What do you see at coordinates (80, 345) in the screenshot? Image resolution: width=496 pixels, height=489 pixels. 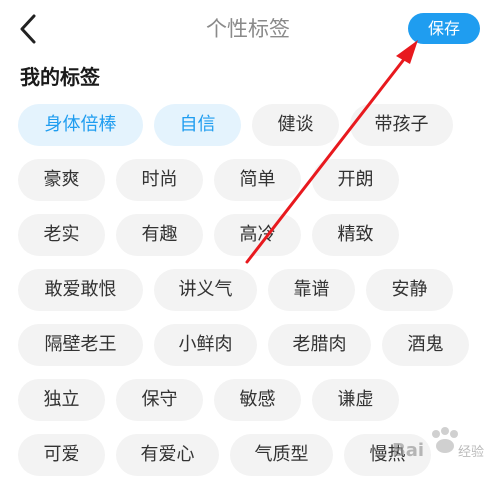 I see `tag-chip: 隔壁老王` at bounding box center [80, 345].